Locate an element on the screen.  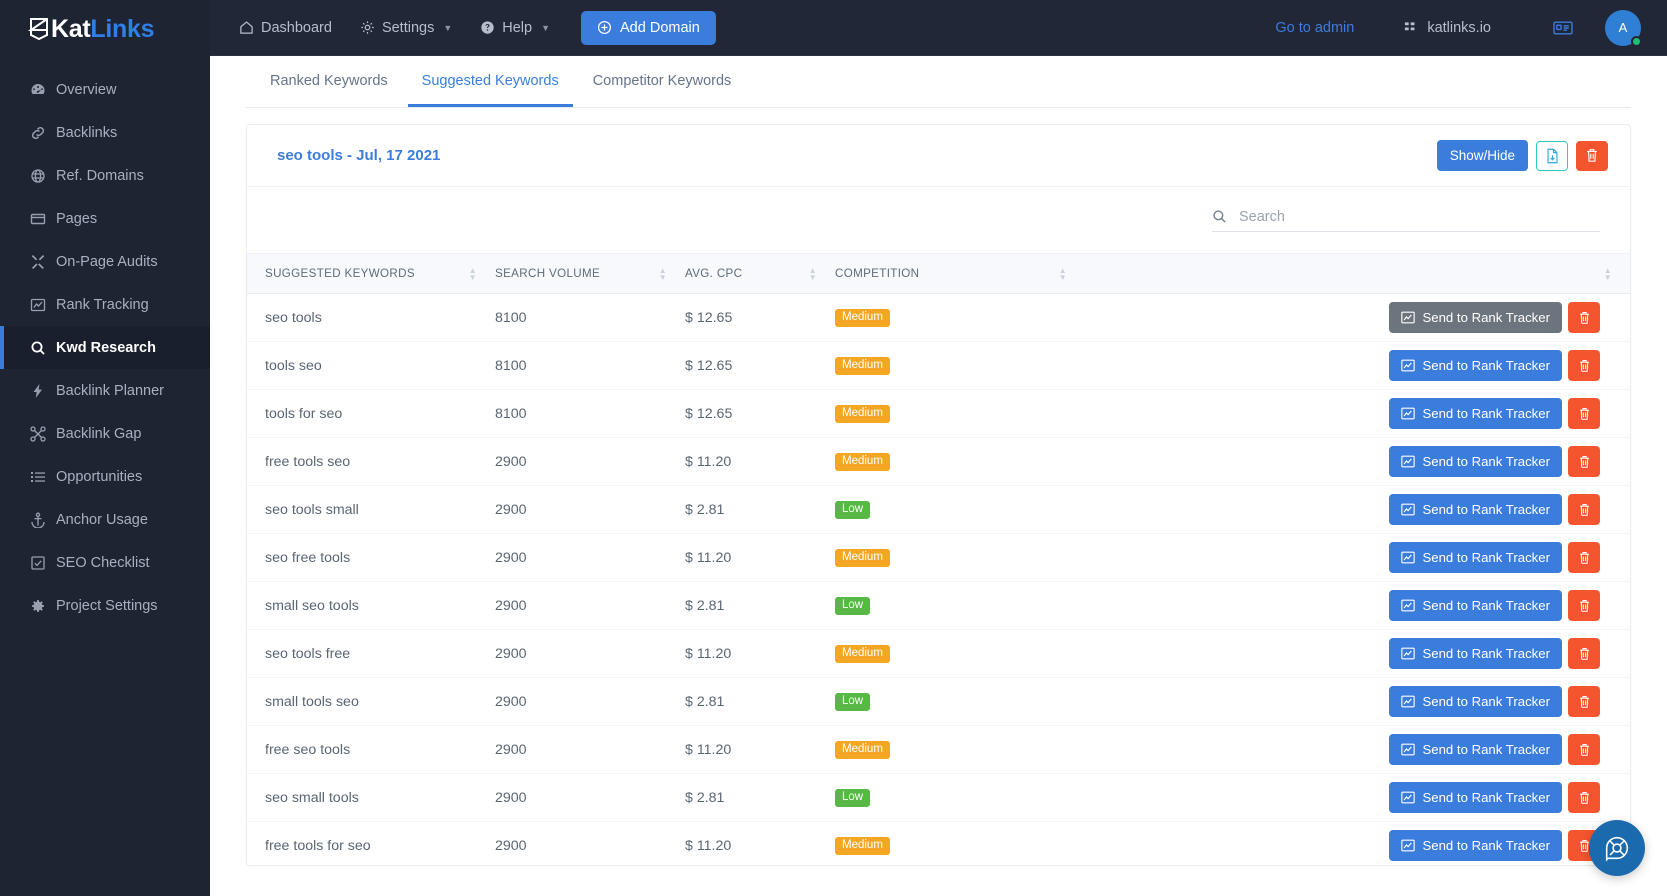
id-card-icon is located at coordinates (1563, 28).